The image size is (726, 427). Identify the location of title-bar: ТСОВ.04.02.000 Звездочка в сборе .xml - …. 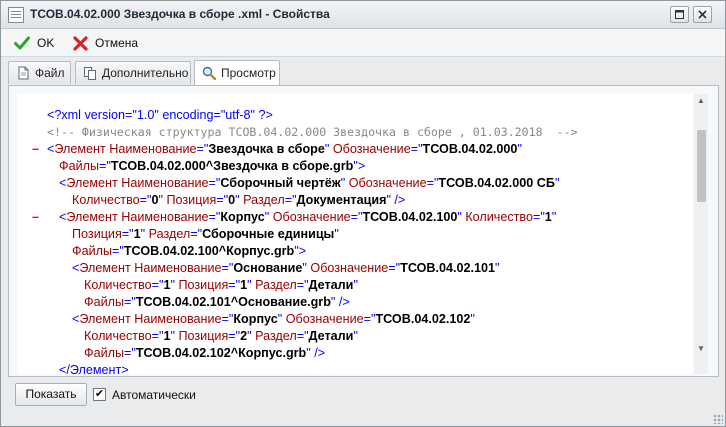
(363, 15).